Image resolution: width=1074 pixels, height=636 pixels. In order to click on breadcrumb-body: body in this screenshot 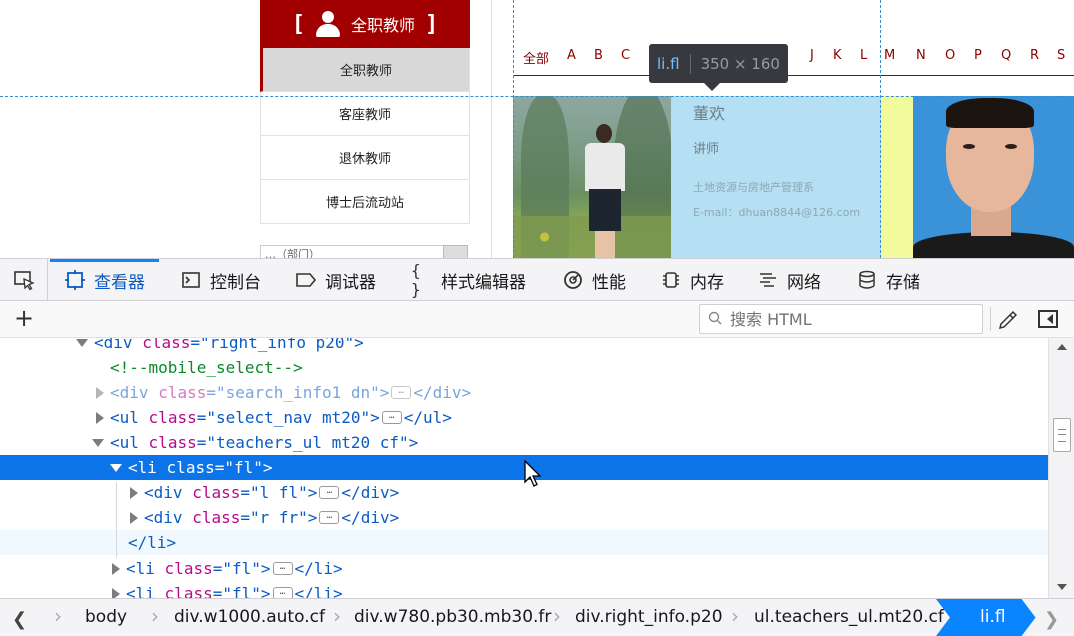, I will do `click(106, 617)`.